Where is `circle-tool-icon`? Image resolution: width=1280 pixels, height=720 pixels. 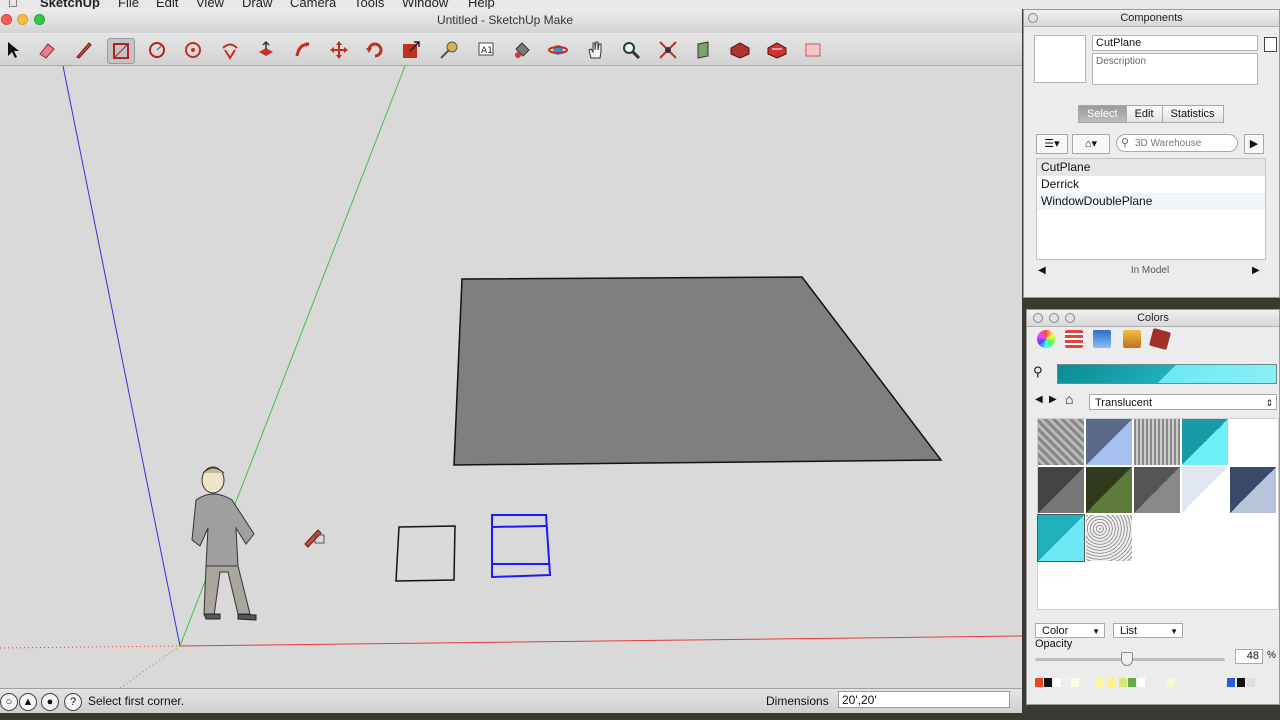
circle-tool-icon is located at coordinates (157, 50).